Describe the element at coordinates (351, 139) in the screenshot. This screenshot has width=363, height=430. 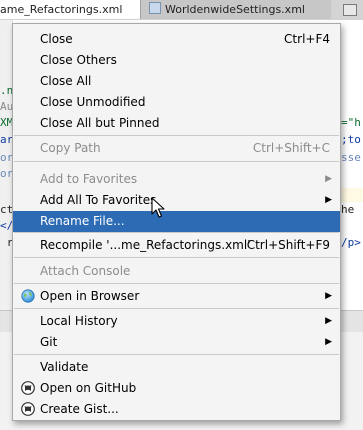
I see `code-fragment: ;to` at that location.